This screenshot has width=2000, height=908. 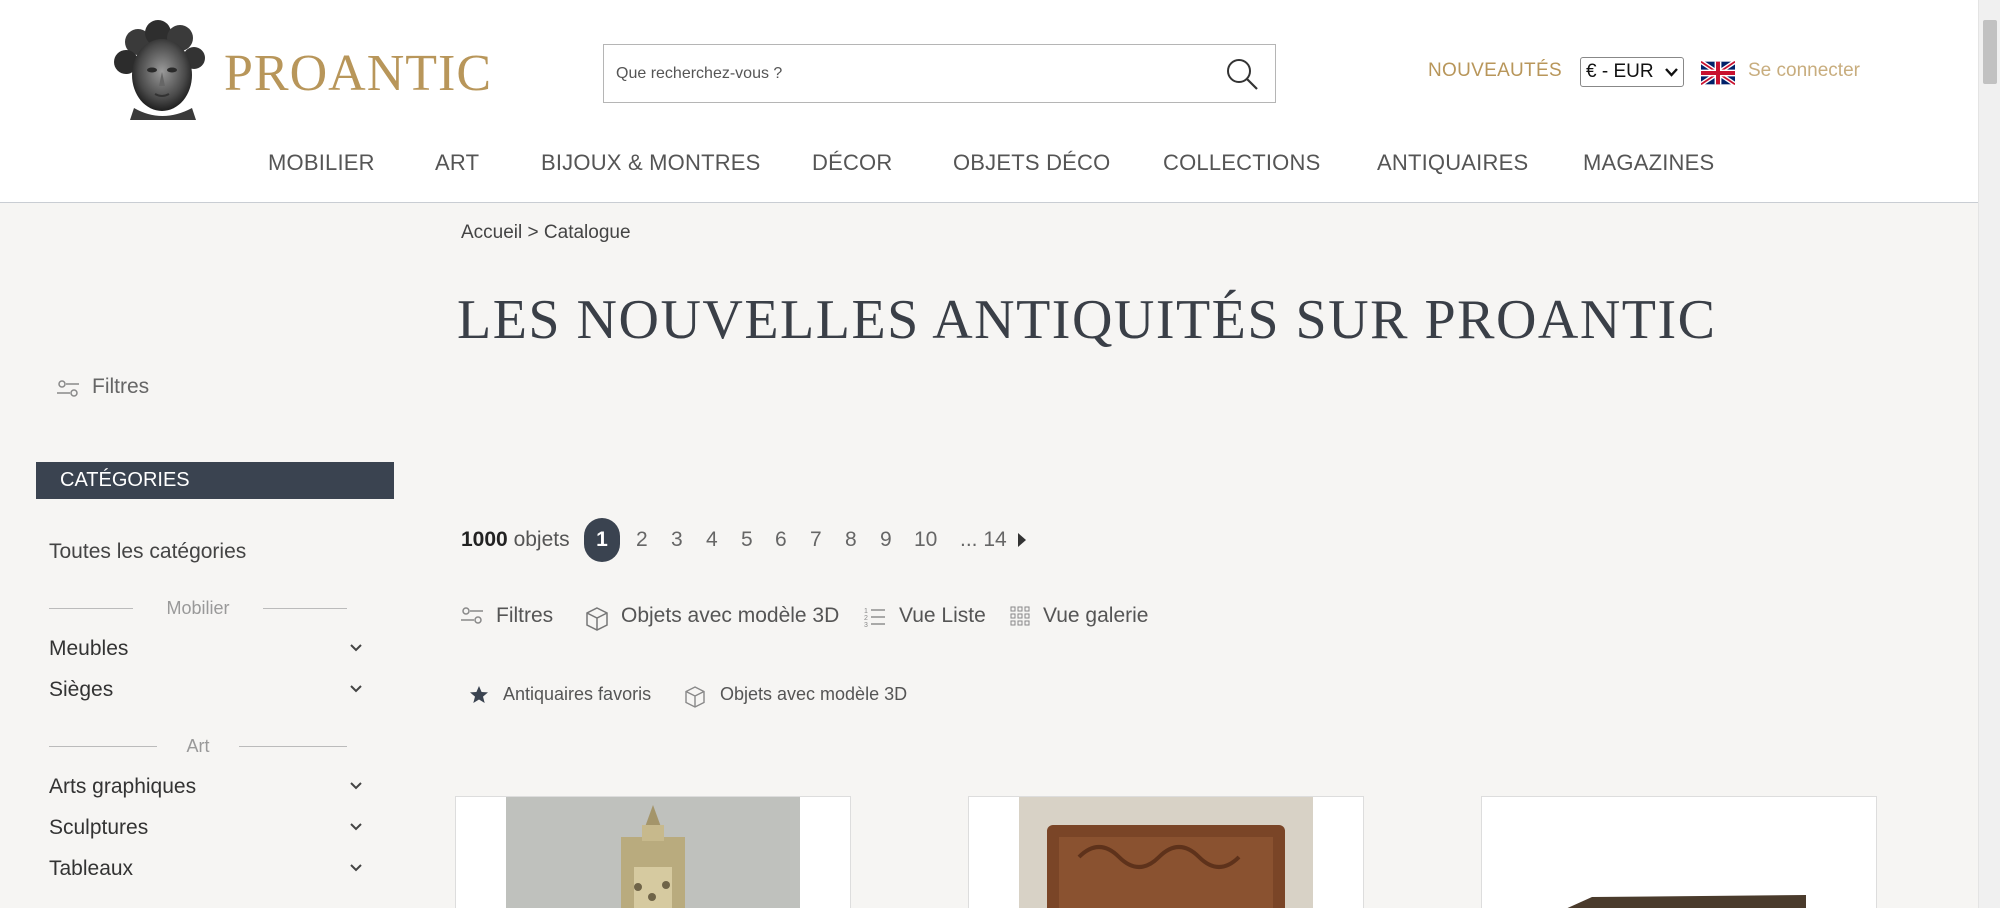 What do you see at coordinates (1989, 454) in the screenshot?
I see `page-scrollbar` at bounding box center [1989, 454].